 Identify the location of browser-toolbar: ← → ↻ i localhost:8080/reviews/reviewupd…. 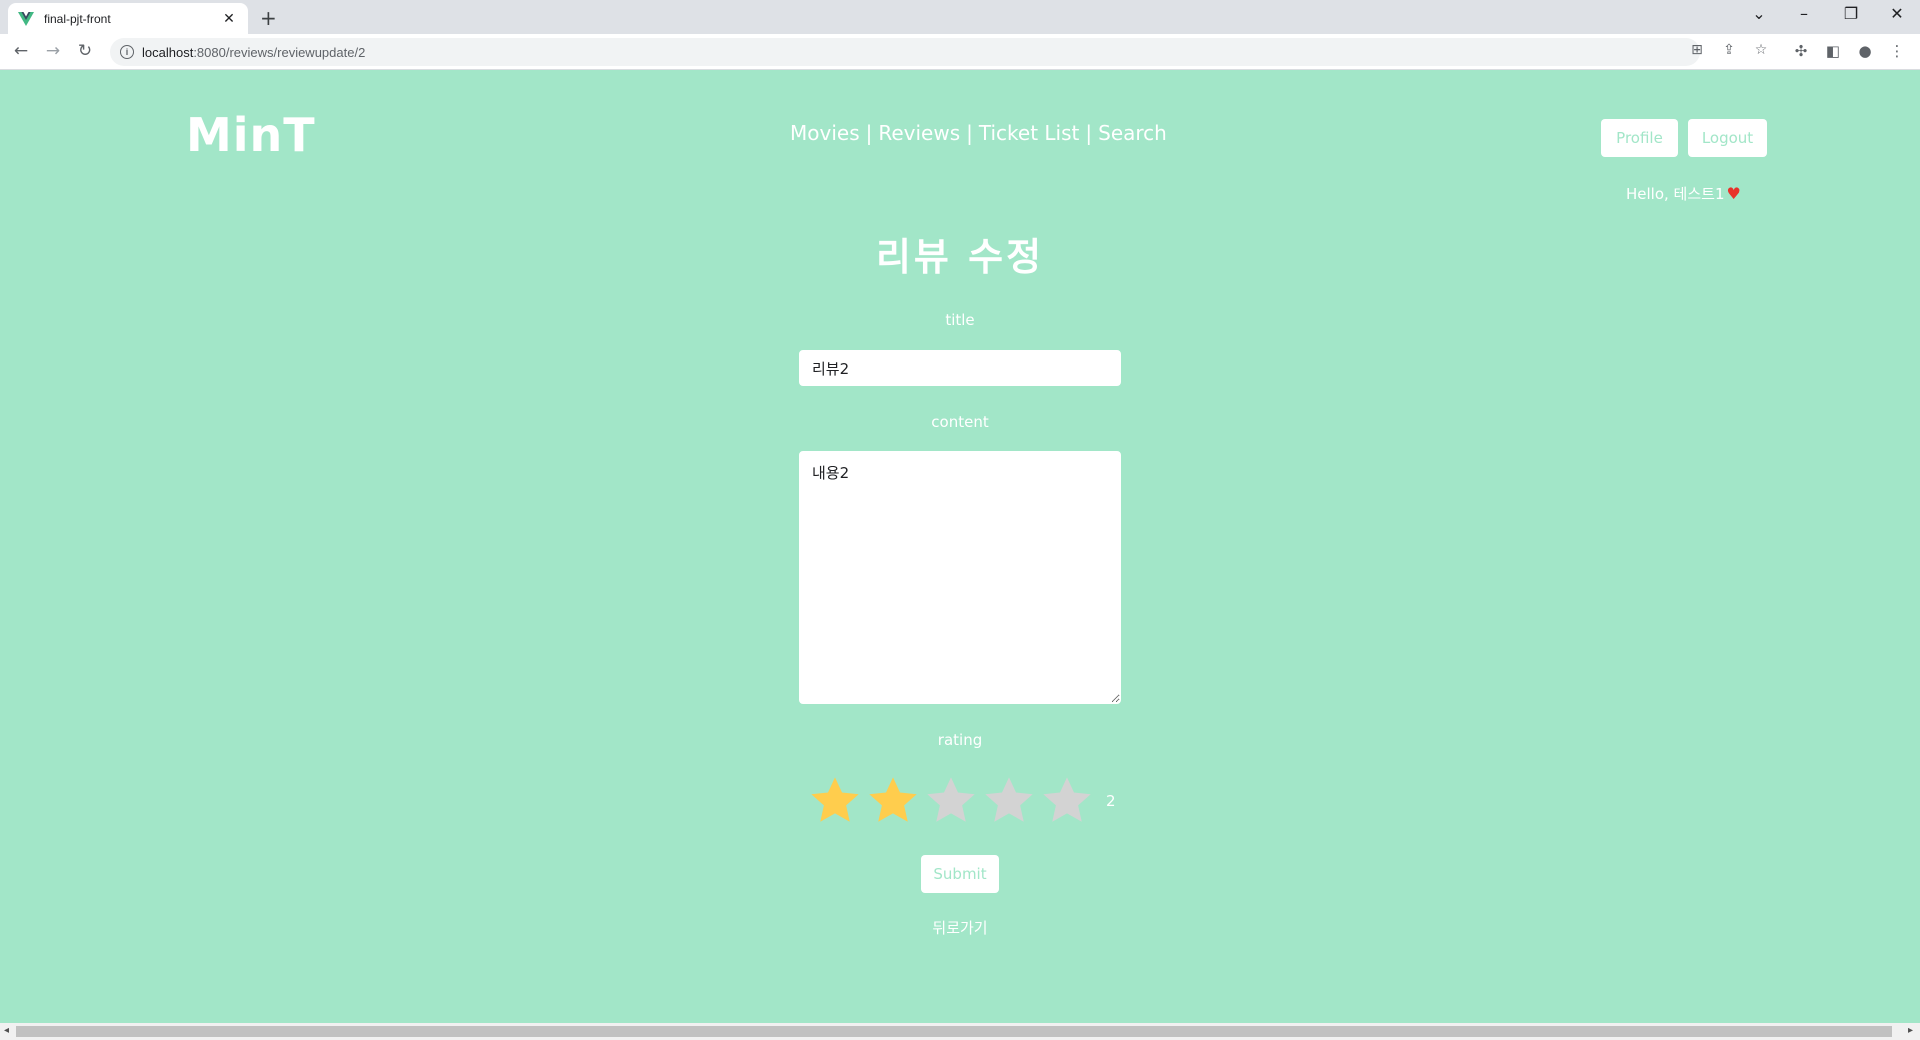
(960, 52).